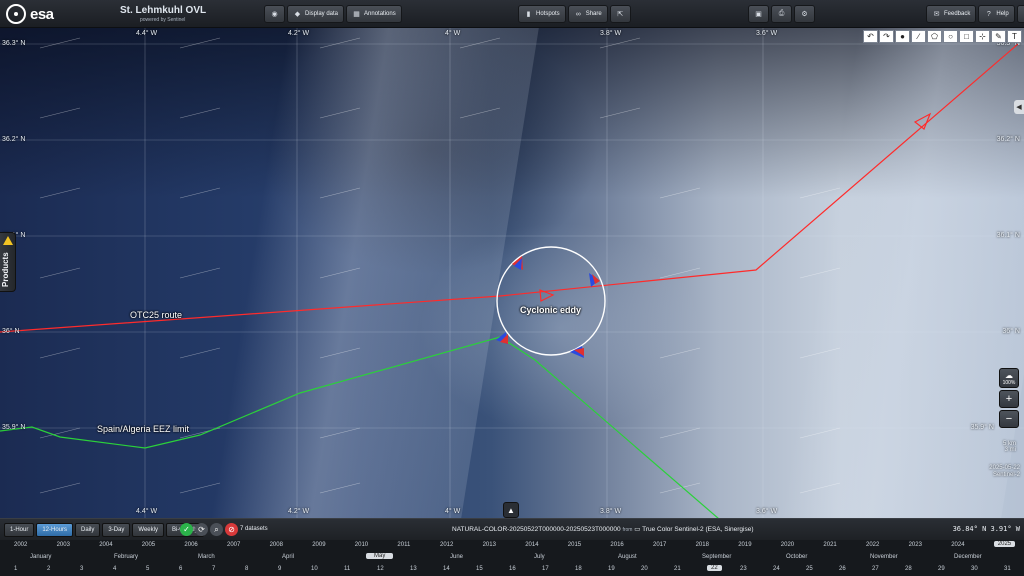 This screenshot has height=576, width=1024. What do you see at coordinates (539, 557) in the screenshot?
I see `month-item: July` at bounding box center [539, 557].